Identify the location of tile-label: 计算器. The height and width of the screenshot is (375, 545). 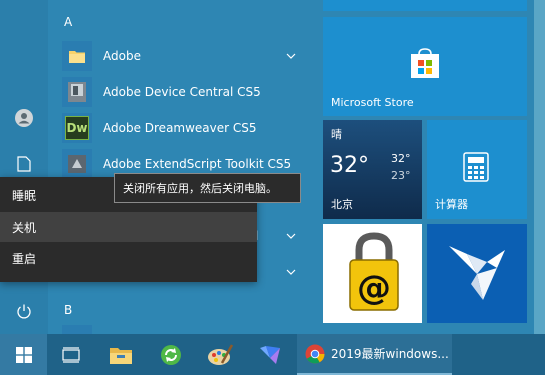
(451, 204).